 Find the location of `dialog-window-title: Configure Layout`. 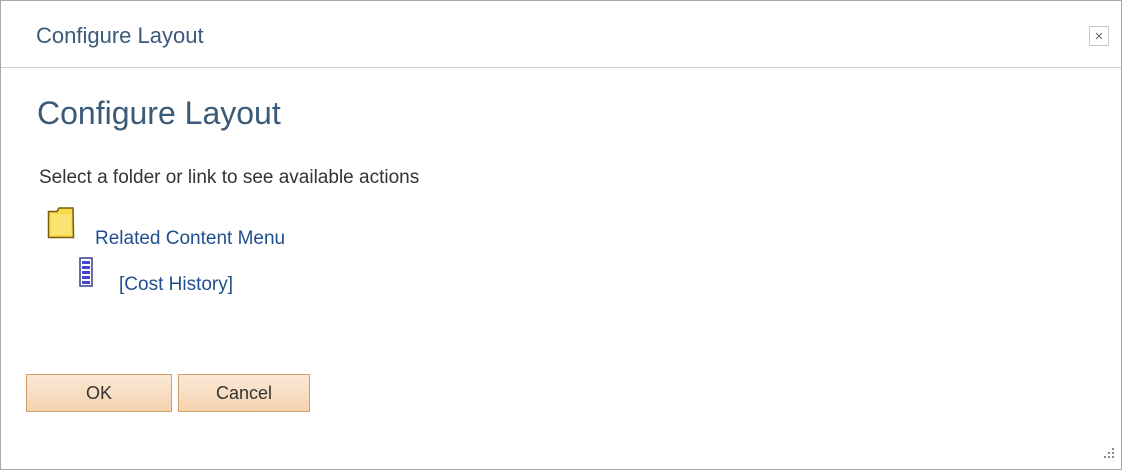

dialog-window-title: Configure Layout is located at coordinates (120, 35).